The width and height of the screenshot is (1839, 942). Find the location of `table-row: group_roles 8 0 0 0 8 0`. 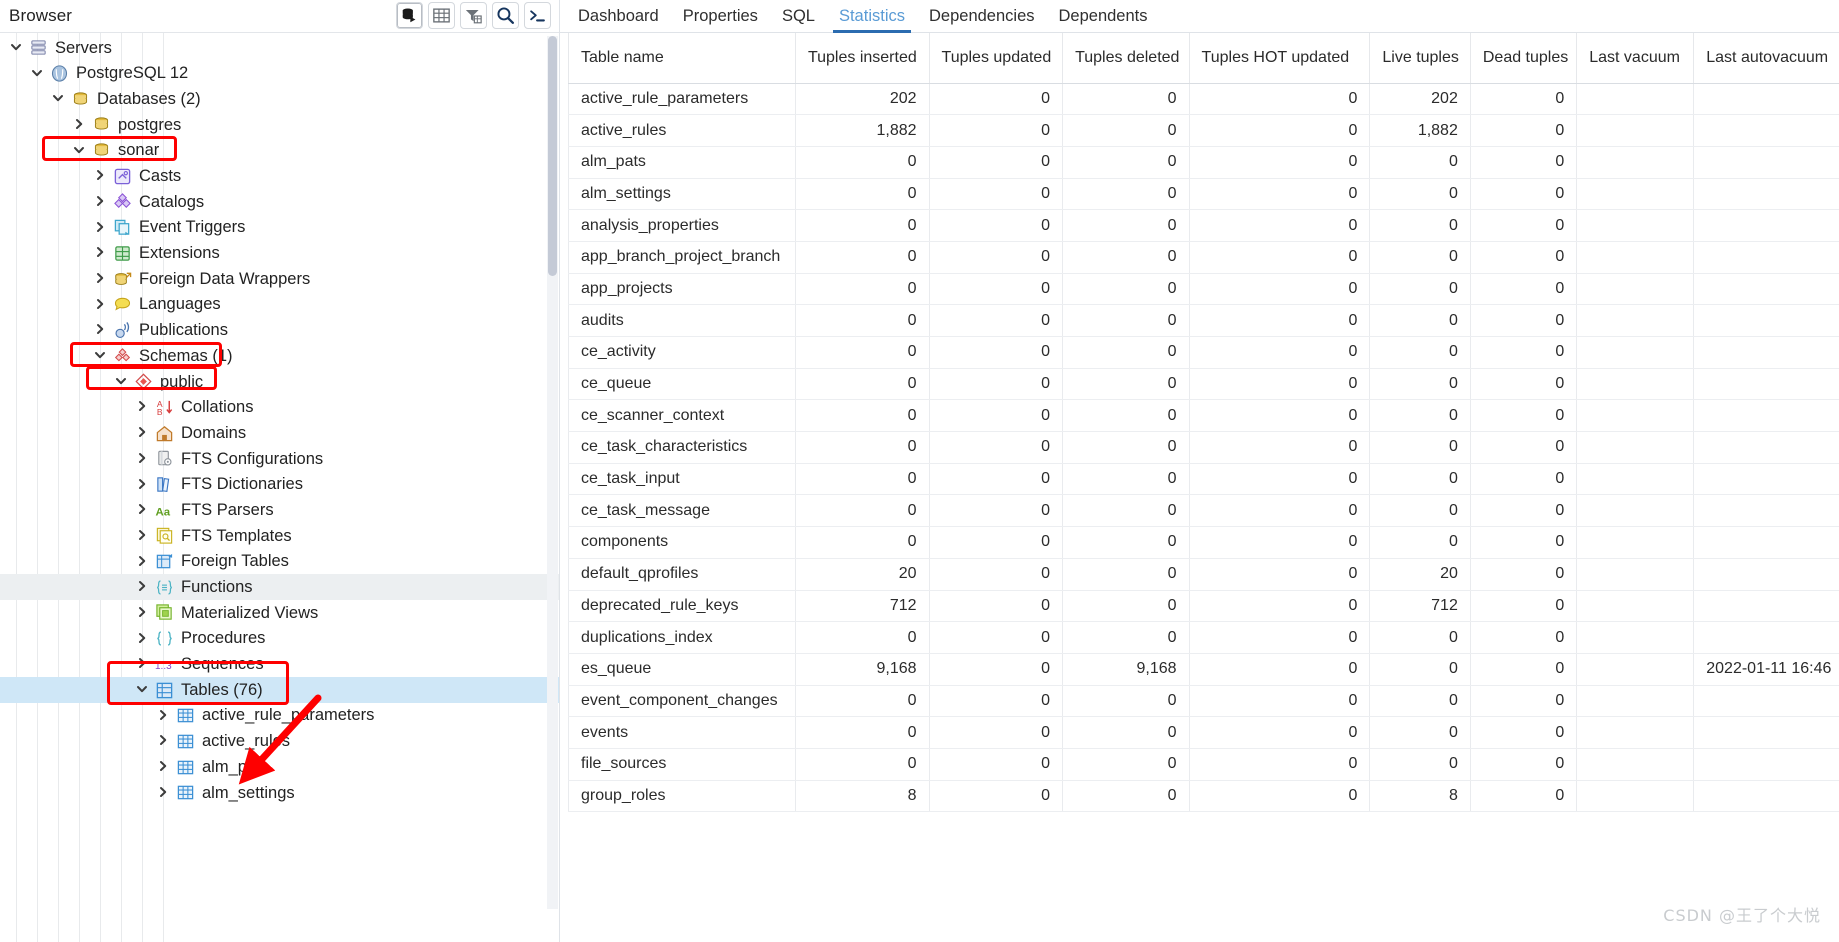

table-row: group_roles 8 0 0 0 8 0 is located at coordinates (1203, 796).